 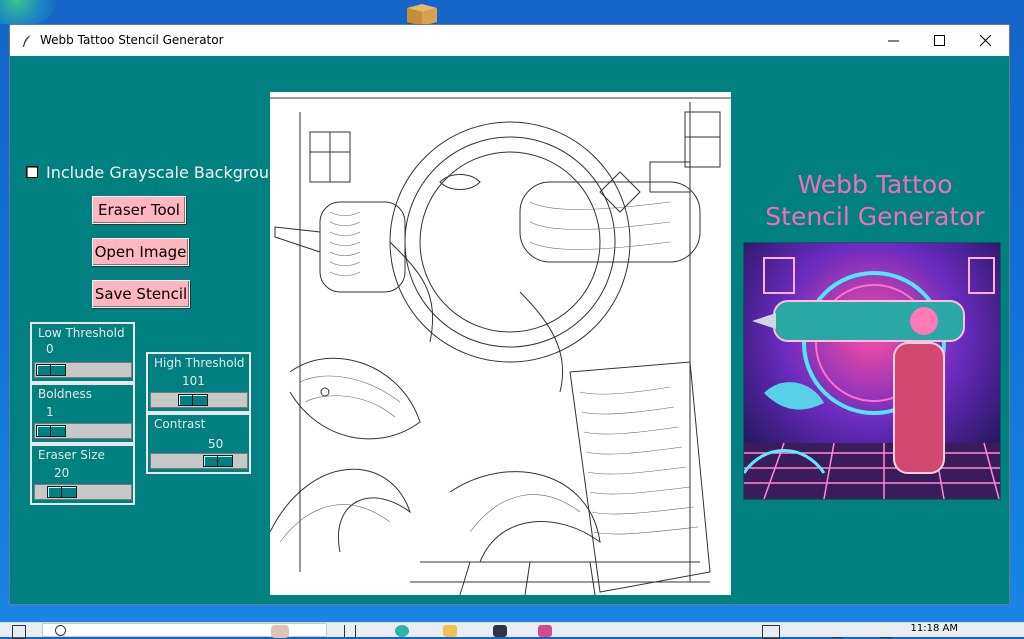 I want to click on high-threshold-group: High Threshold 101, so click(x=198, y=382).